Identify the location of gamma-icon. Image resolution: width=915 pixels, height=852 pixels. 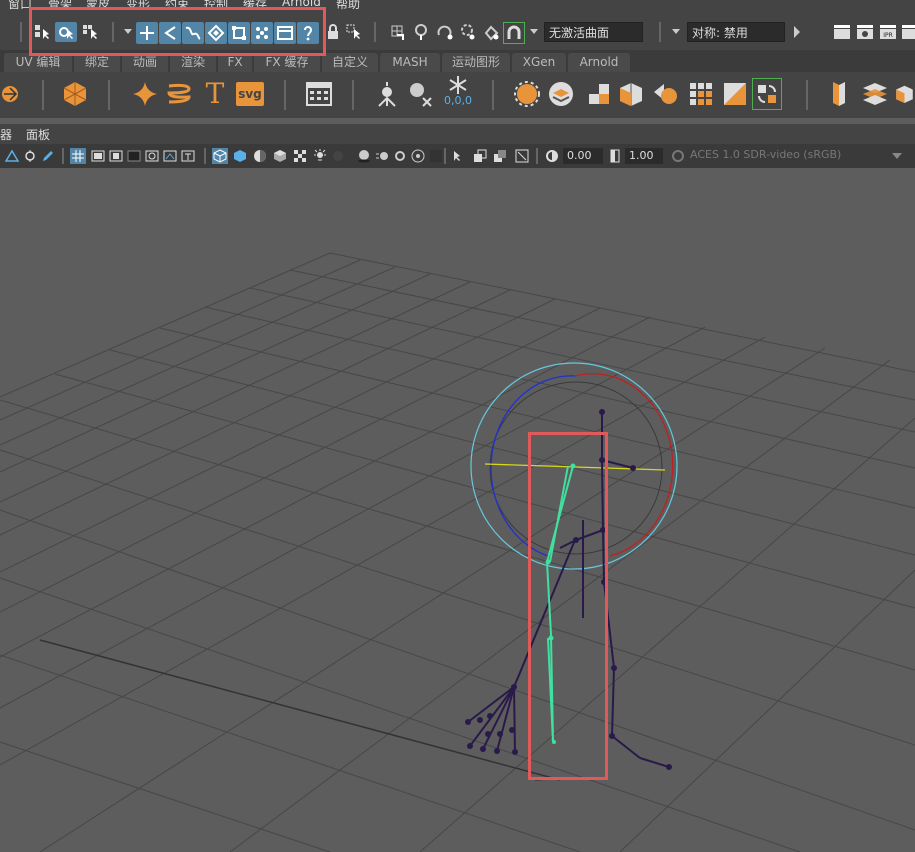
(615, 156).